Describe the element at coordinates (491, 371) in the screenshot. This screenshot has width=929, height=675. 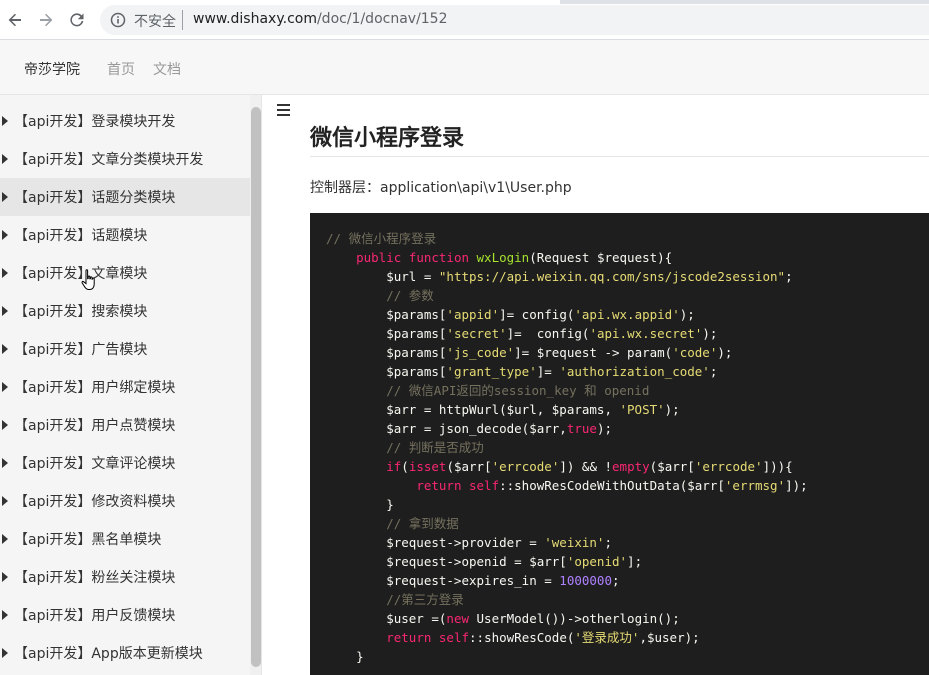
I see `code-token: 'grant_type'` at that location.